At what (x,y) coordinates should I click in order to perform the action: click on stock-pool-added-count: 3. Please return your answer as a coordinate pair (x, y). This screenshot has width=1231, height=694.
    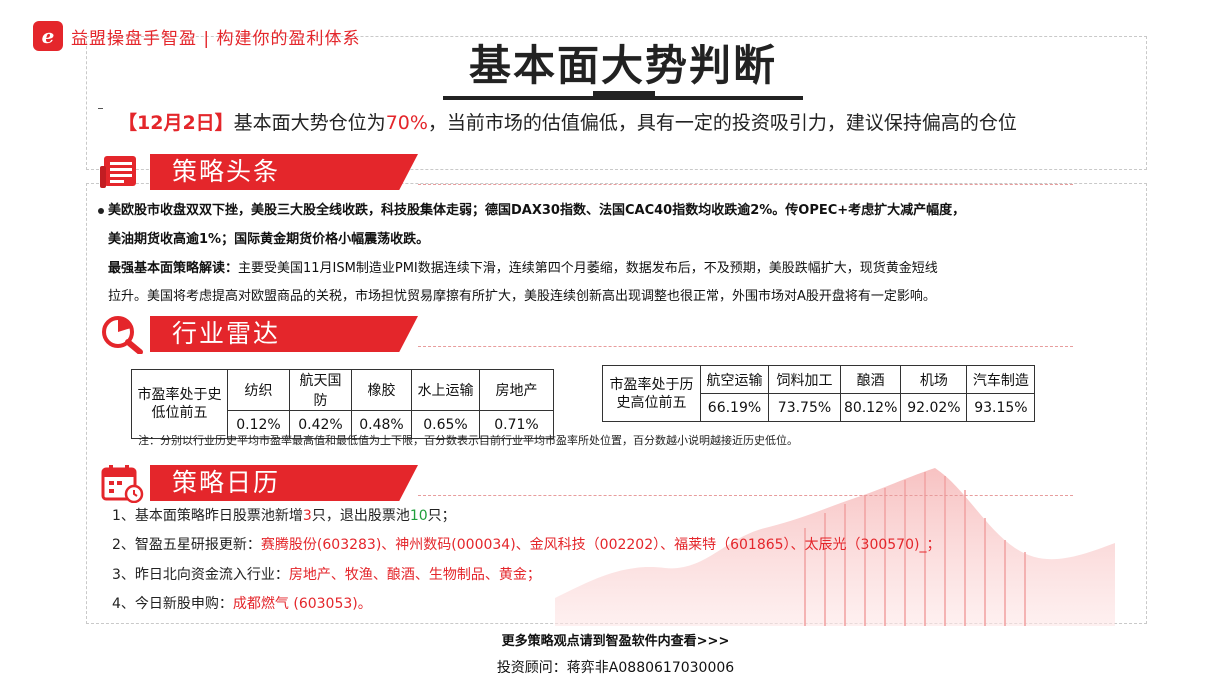
    Looking at the image, I should click on (307, 516).